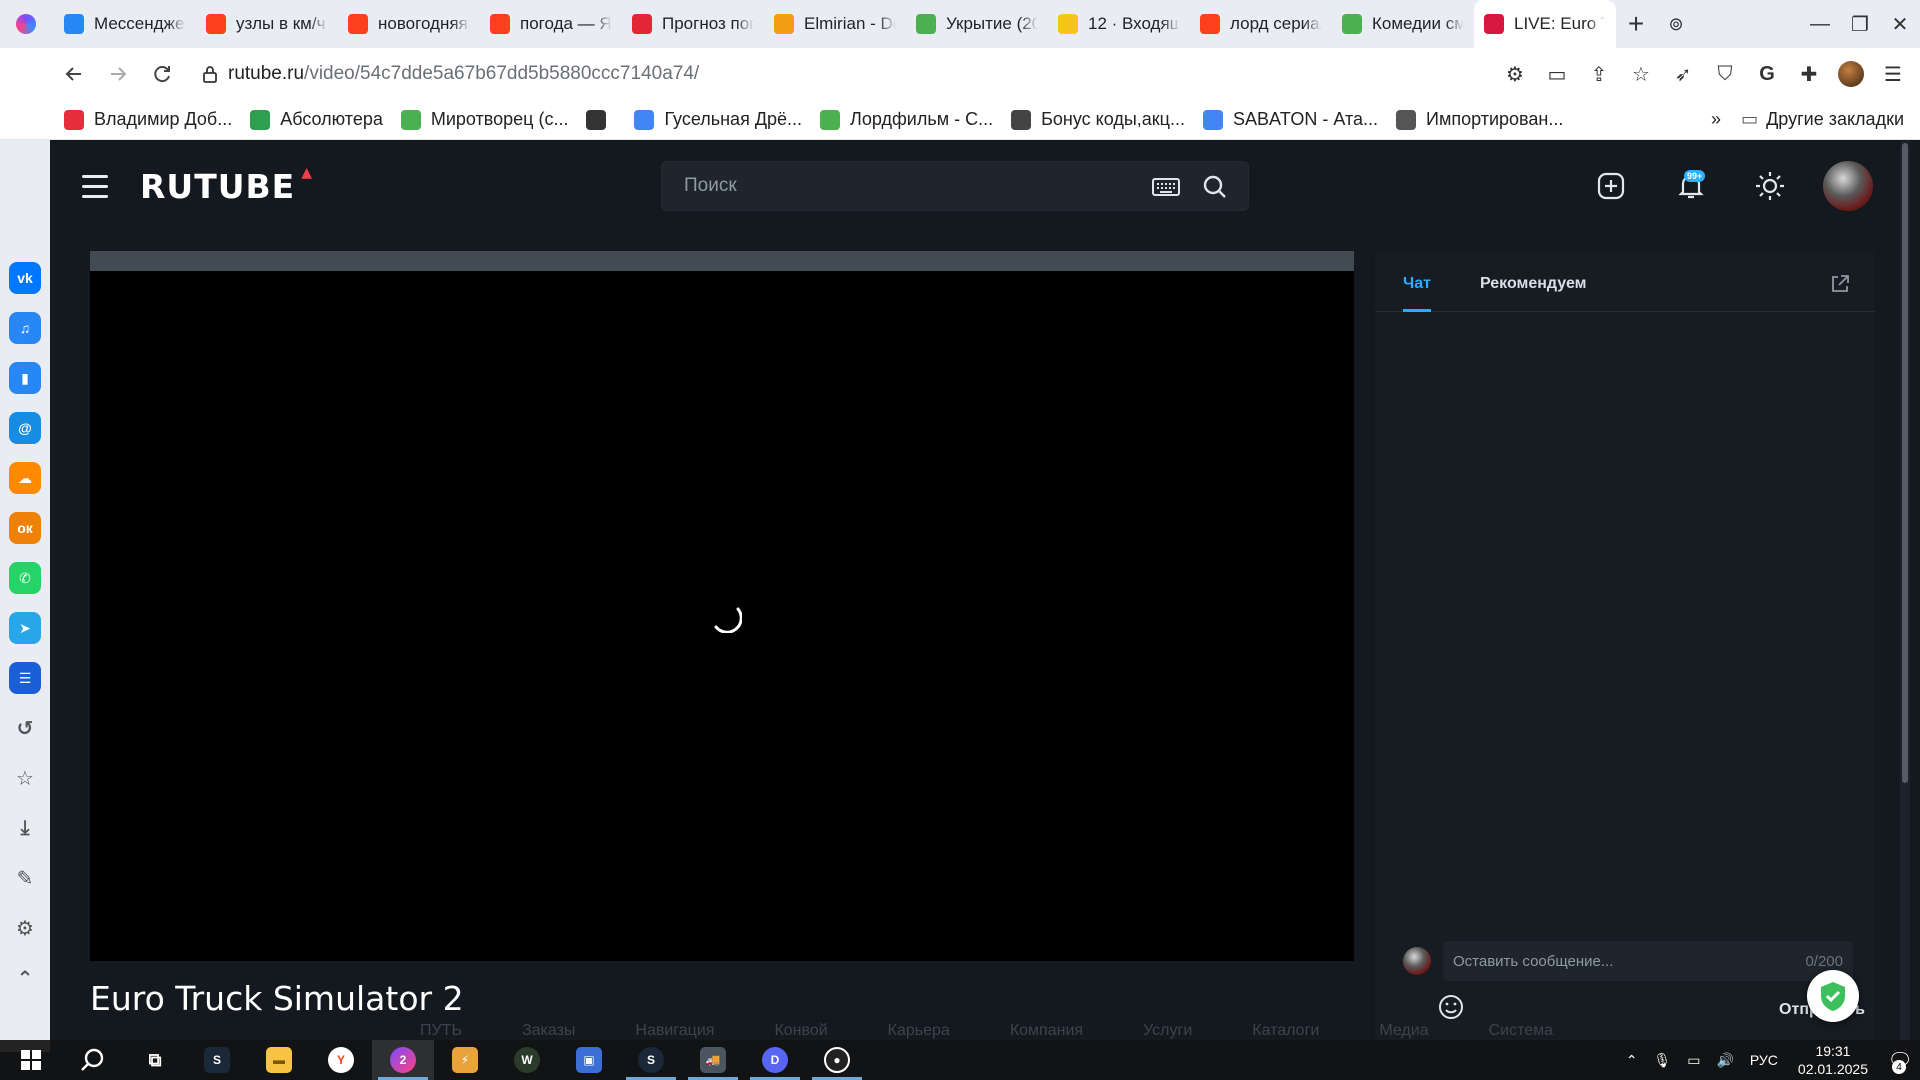 The image size is (1920, 1080). Describe the element at coordinates (1403, 24) in the screenshot. I see `browser-tab: Комедии смо` at that location.